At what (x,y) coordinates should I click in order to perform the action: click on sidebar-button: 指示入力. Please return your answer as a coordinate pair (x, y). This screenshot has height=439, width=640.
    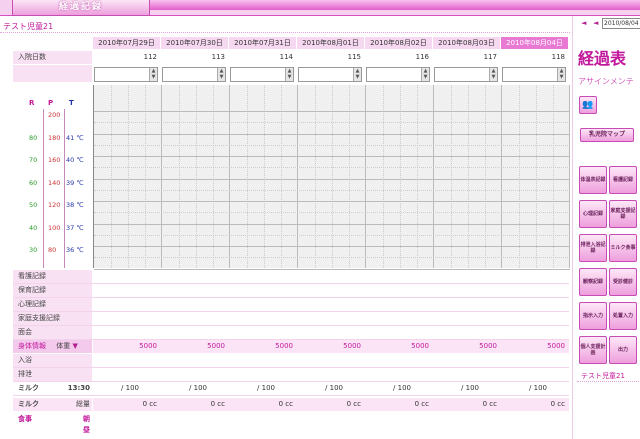
    Looking at the image, I should click on (593, 316).